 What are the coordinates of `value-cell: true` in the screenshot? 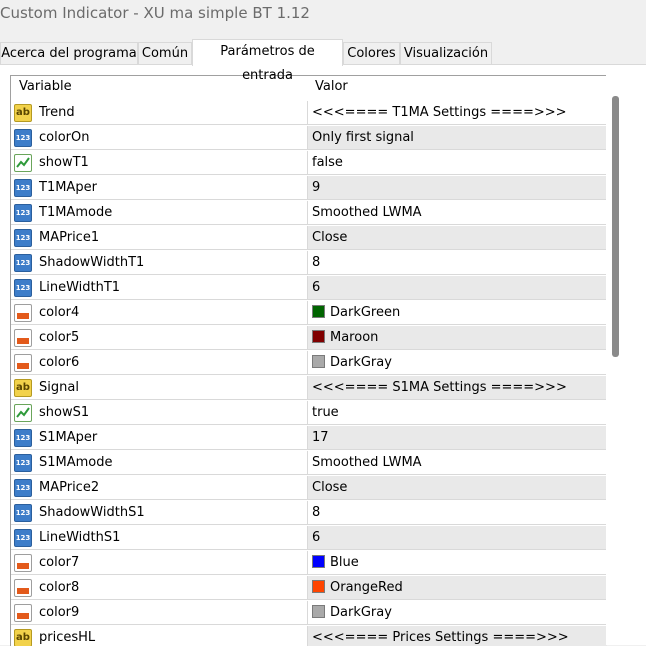 It's located at (457, 413).